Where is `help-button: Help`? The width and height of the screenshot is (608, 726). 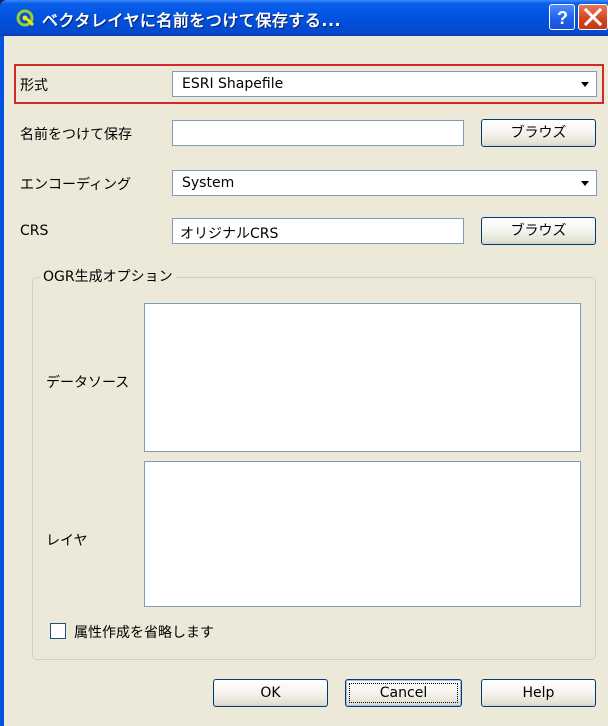
help-button: Help is located at coordinates (538, 693).